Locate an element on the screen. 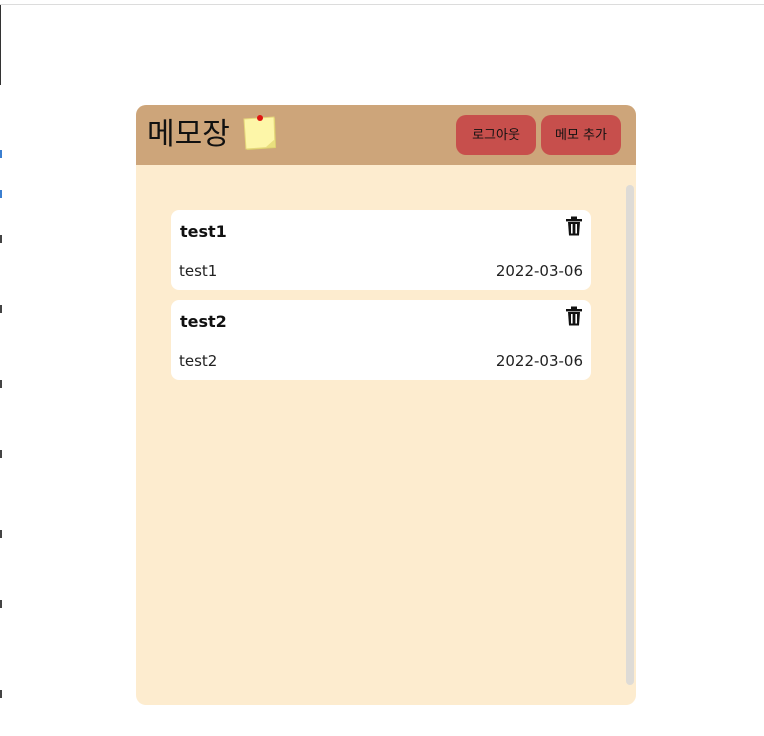  memo-card: test1 test1 2022-03-06 is located at coordinates (381, 250).